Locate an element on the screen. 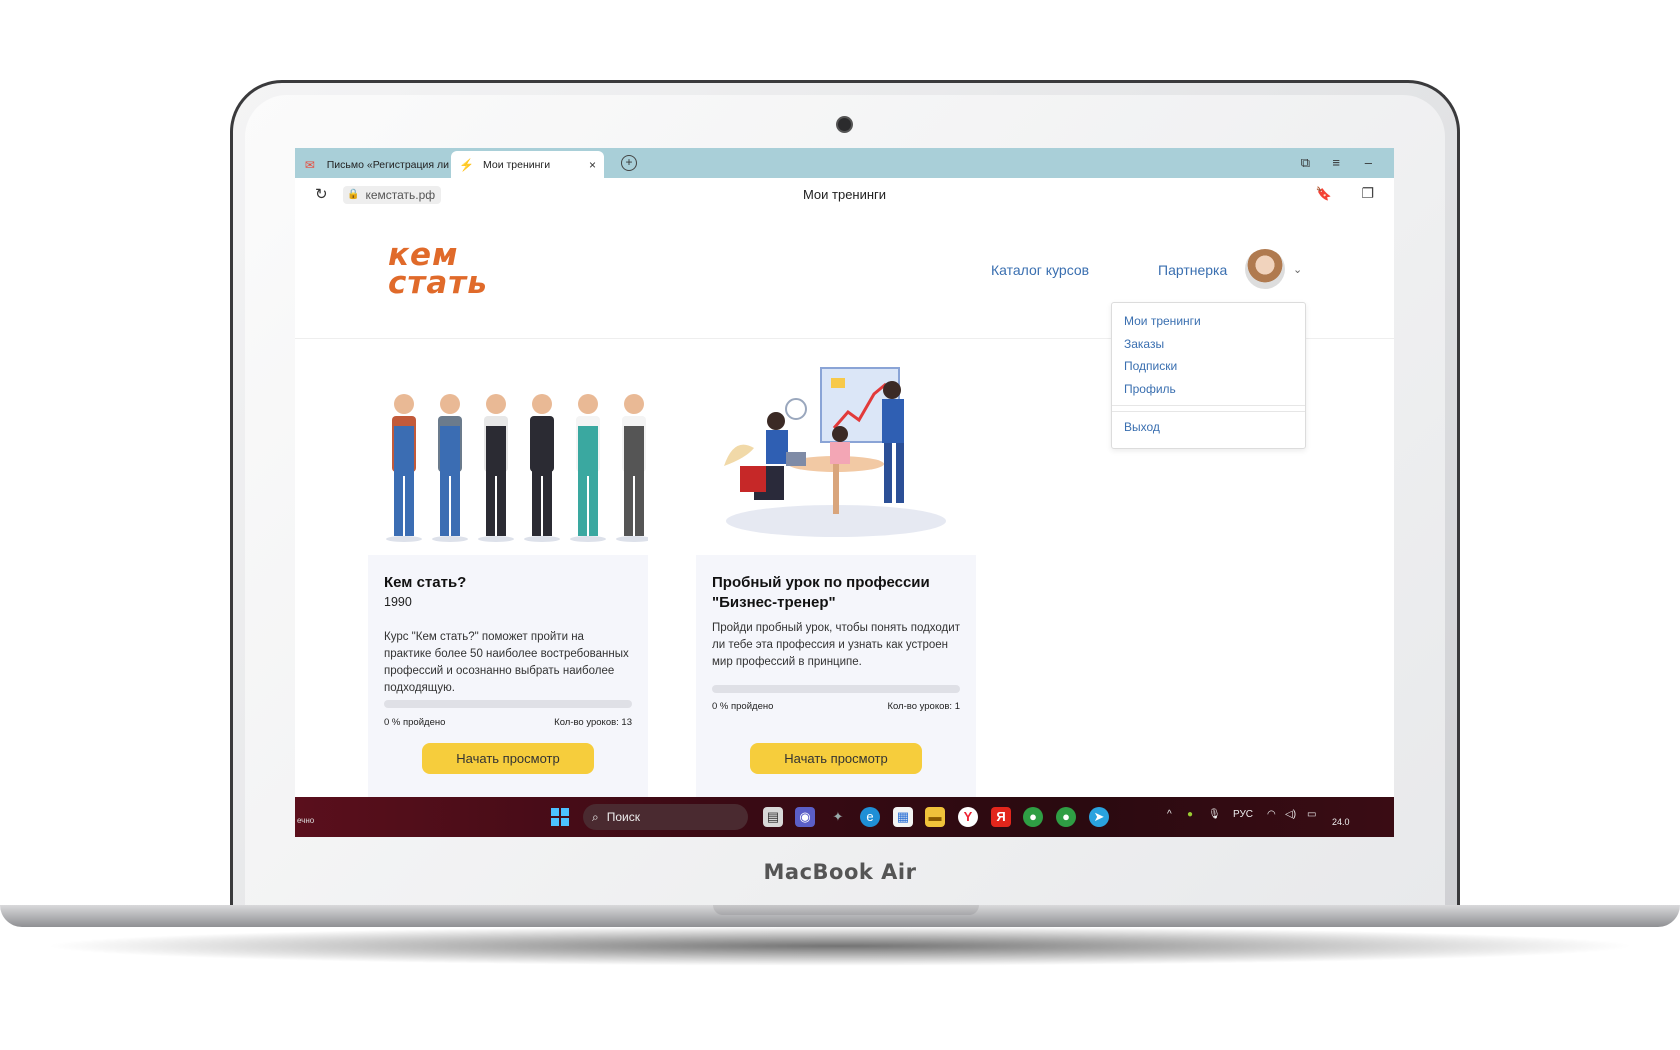 The height and width of the screenshot is (1050, 1680). folder-icon: ▬ is located at coordinates (935, 817).